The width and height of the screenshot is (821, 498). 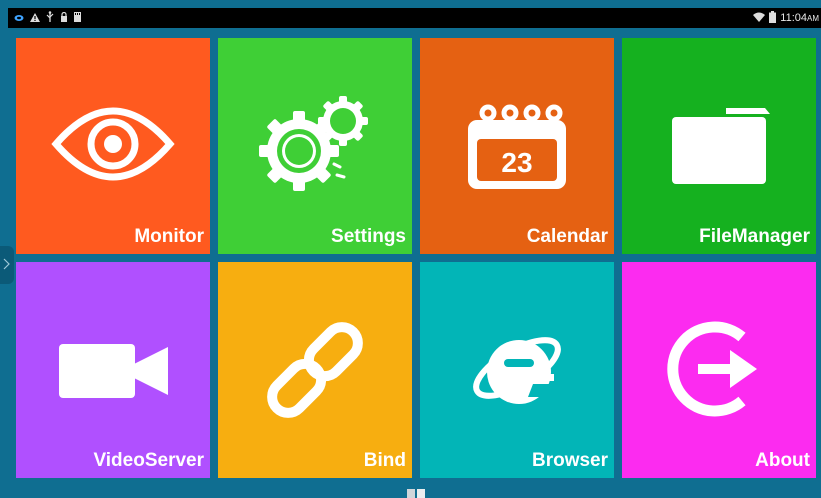 I want to click on tile-calendar: 23 Calendar, so click(x=517, y=146).